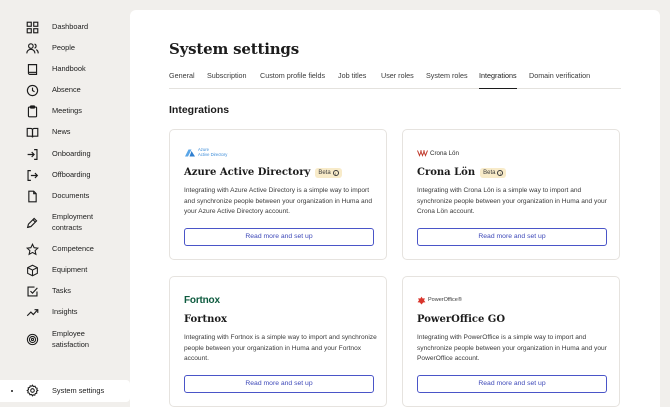  What do you see at coordinates (422, 153) in the screenshot?
I see `crona-mark-icon` at bounding box center [422, 153].